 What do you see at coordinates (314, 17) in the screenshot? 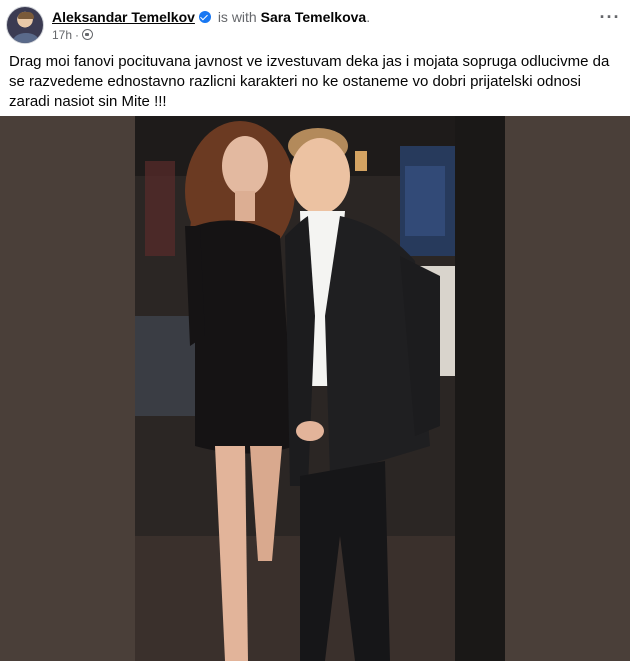
I see `tagged-user-link: Sara Temelkova` at bounding box center [314, 17].